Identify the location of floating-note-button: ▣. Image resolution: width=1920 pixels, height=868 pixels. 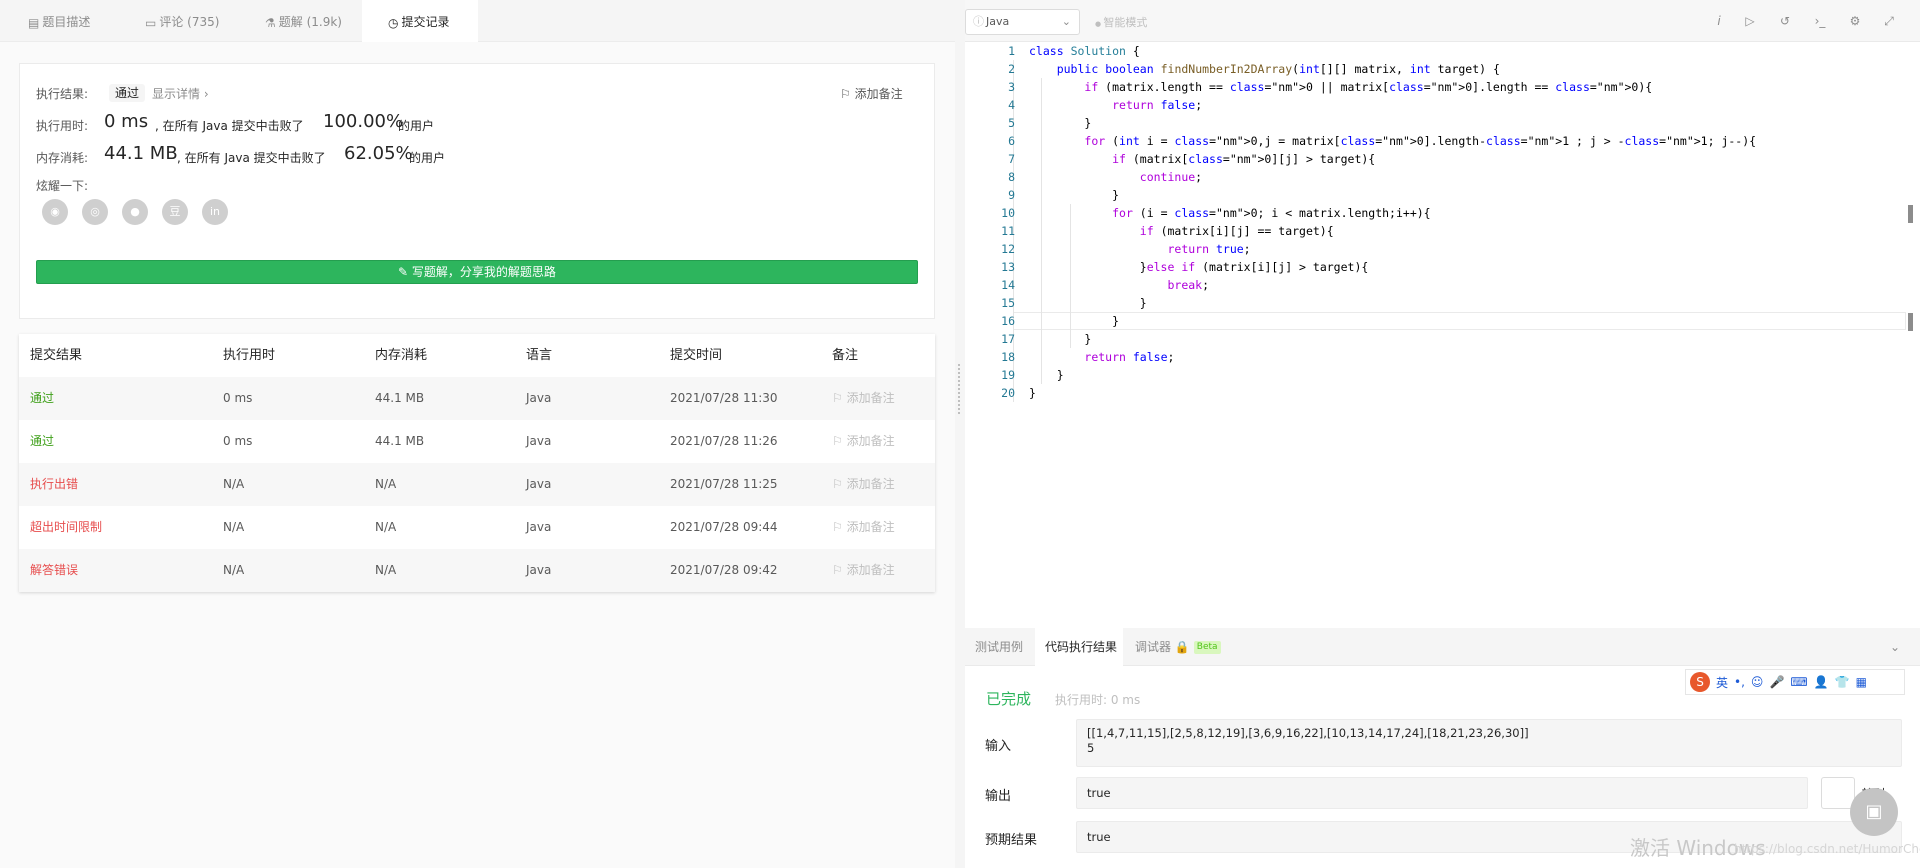
(1874, 812).